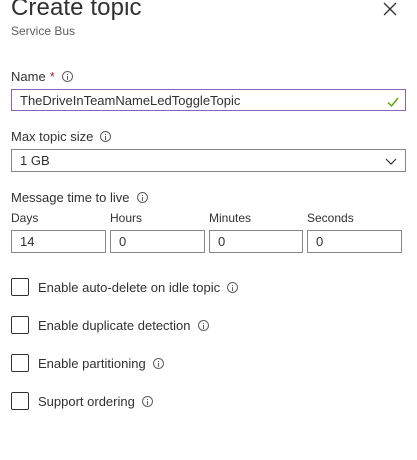 This screenshot has width=417, height=460. I want to click on max-topic-size-select: 1 GB, so click(208, 160).